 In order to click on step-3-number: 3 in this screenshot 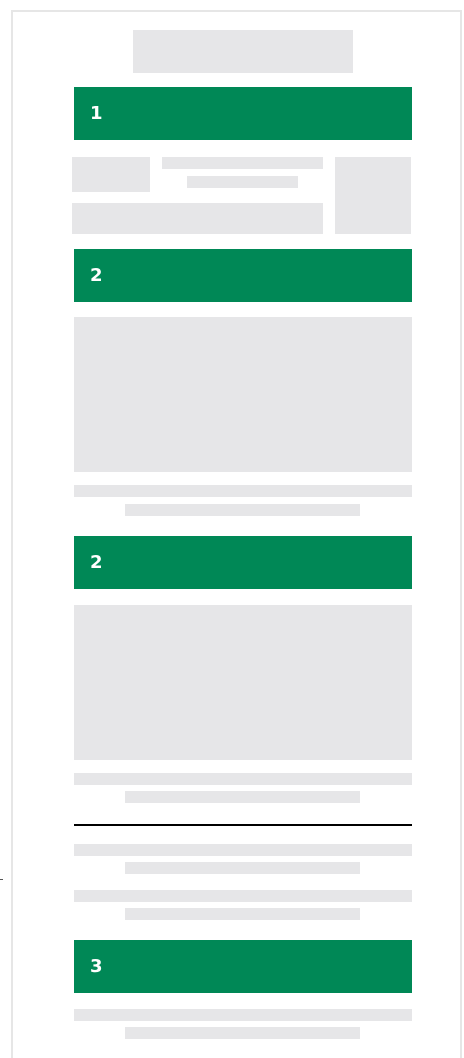, I will do `click(96, 966)`.